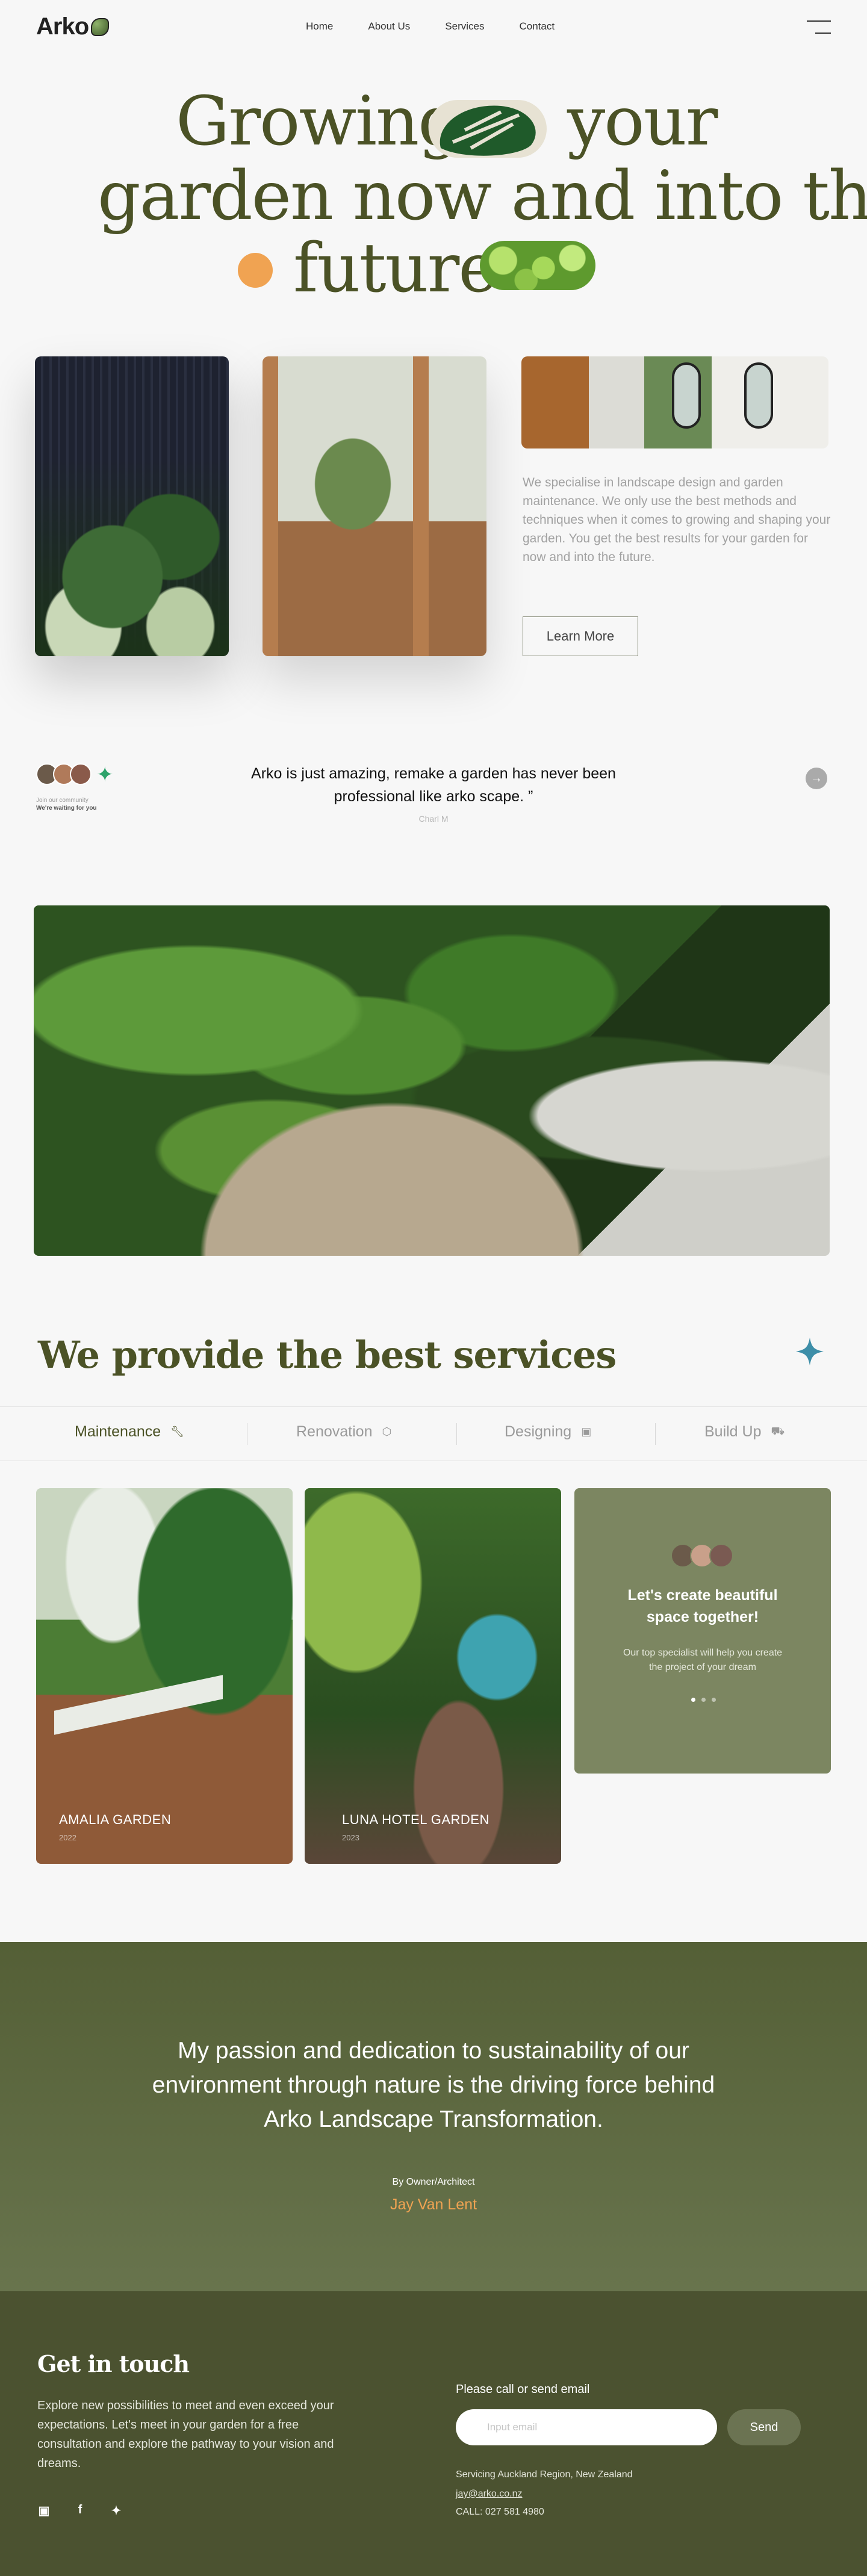 This screenshot has height=2576, width=867. Describe the element at coordinates (764, 2427) in the screenshot. I see `send-button: Send` at that location.